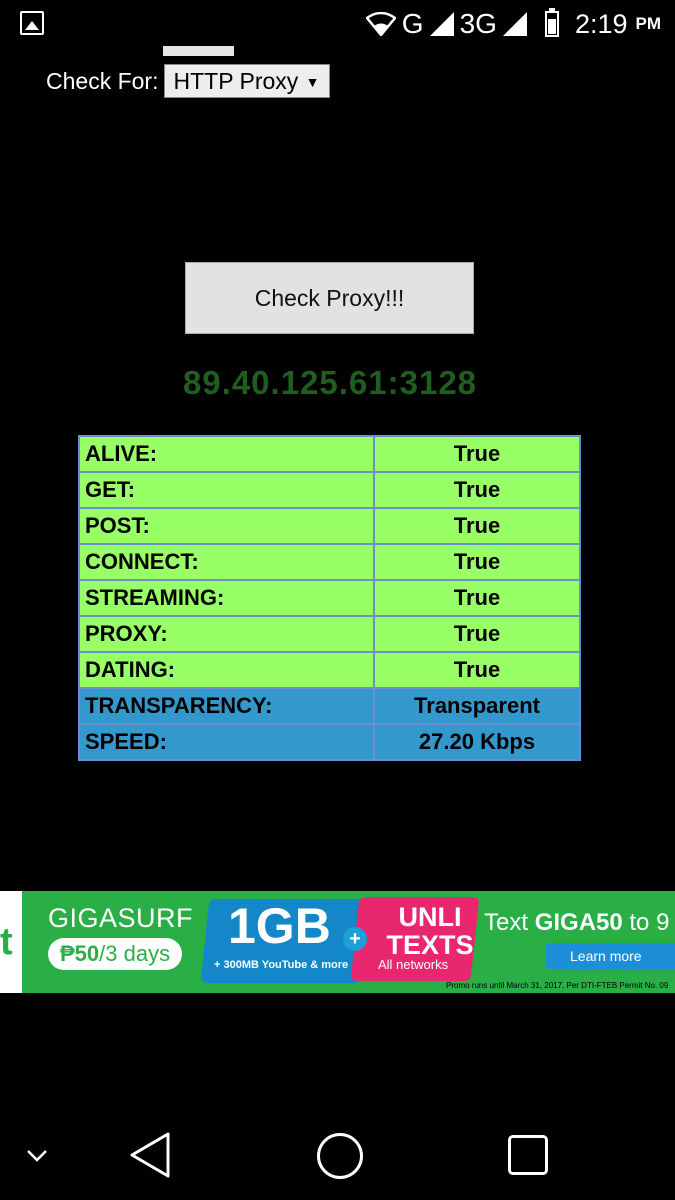  Describe the element at coordinates (412, 23) in the screenshot. I see `network-type-1: G` at that location.